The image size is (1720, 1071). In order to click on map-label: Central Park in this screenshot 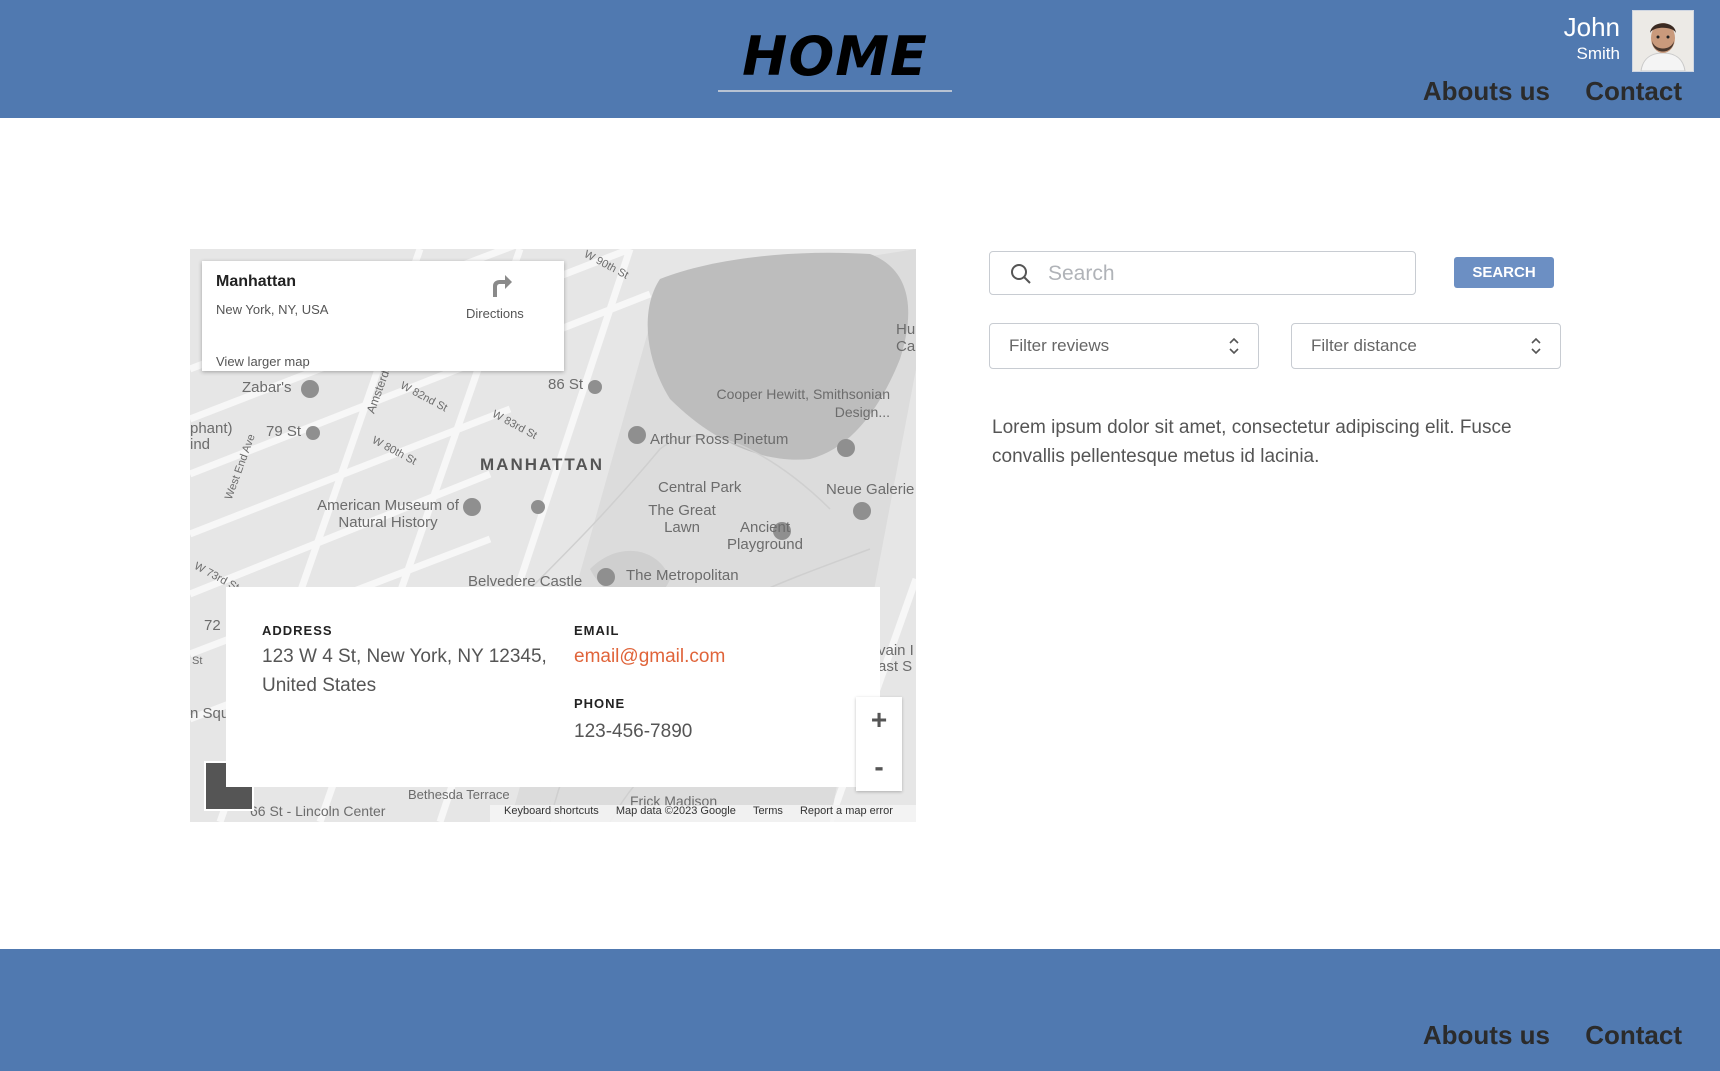, I will do `click(700, 487)`.